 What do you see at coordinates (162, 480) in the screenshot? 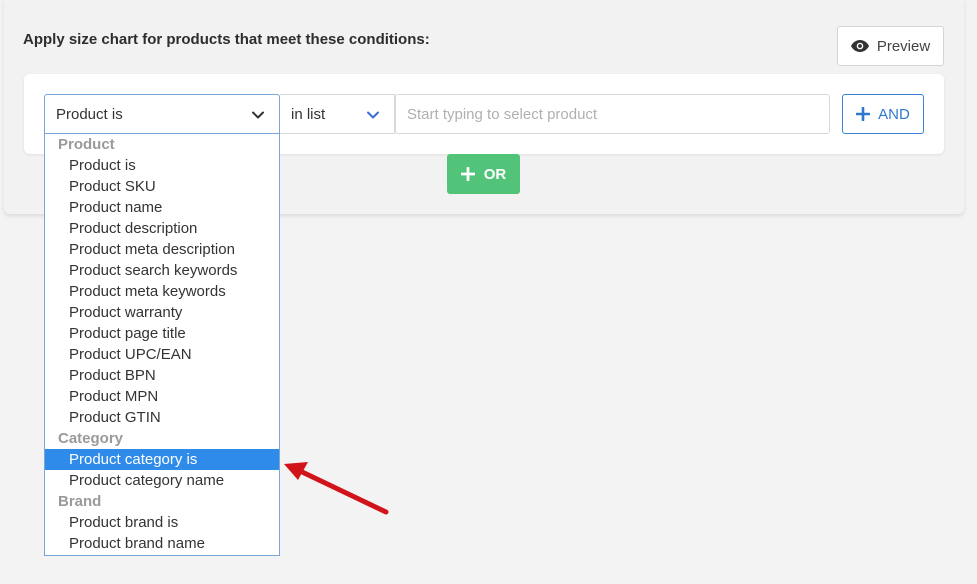
I see `dropdown-option: Product category name` at bounding box center [162, 480].